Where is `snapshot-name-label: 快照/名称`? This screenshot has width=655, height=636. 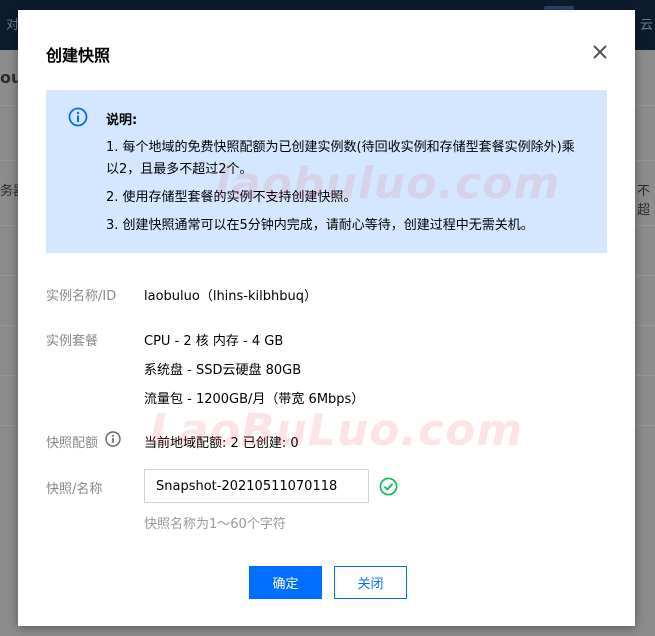
snapshot-name-label: 快照/名称 is located at coordinates (74, 489).